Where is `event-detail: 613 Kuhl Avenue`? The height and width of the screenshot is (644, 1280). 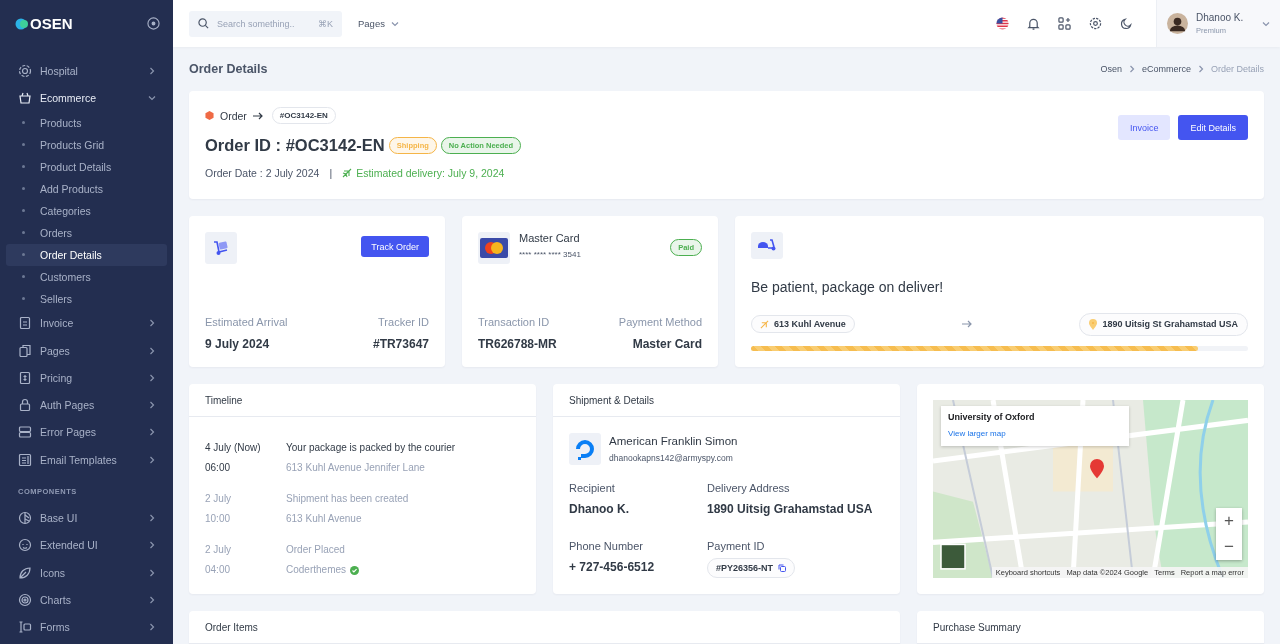
event-detail: 613 Kuhl Avenue is located at coordinates (324, 518).